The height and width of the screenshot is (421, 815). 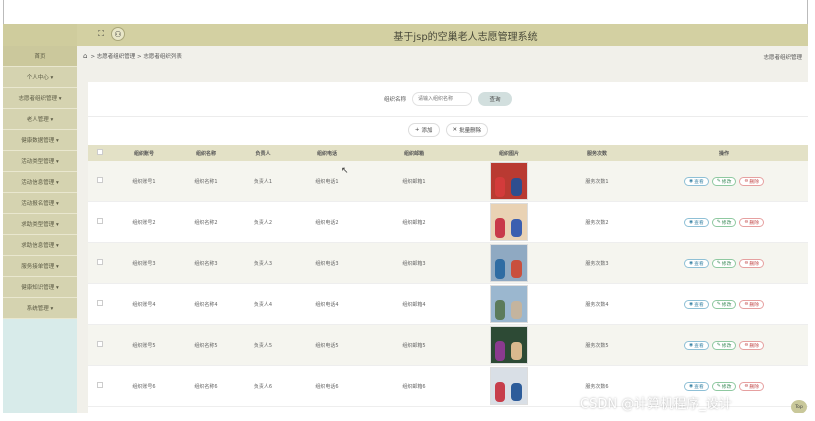 What do you see at coordinates (40, 140) in the screenshot?
I see `sidebar-item-health-data: 健康数据管理 ▾` at bounding box center [40, 140].